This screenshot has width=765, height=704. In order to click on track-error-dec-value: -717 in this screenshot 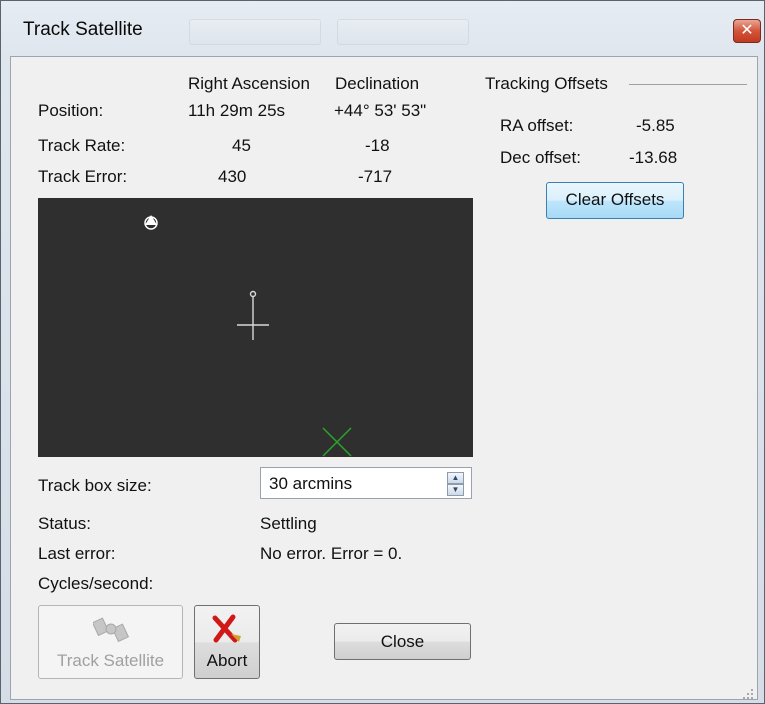, I will do `click(375, 176)`.